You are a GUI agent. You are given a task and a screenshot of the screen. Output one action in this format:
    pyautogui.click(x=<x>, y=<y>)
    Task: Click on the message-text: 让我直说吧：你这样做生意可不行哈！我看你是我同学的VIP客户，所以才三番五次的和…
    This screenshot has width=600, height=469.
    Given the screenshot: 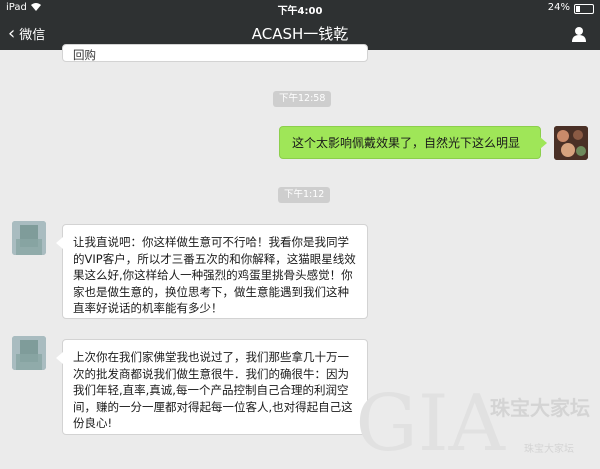 What is the action you would take?
    pyautogui.click(x=214, y=275)
    